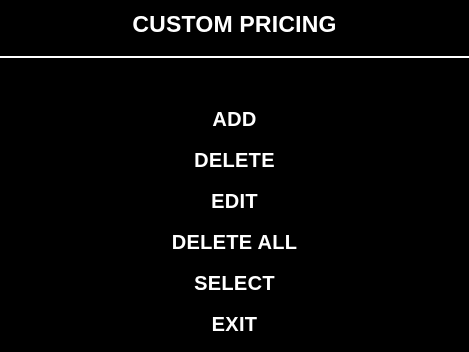 This screenshot has width=469, height=352. What do you see at coordinates (234, 206) in the screenshot?
I see `menu-item-edit: EDIT` at bounding box center [234, 206].